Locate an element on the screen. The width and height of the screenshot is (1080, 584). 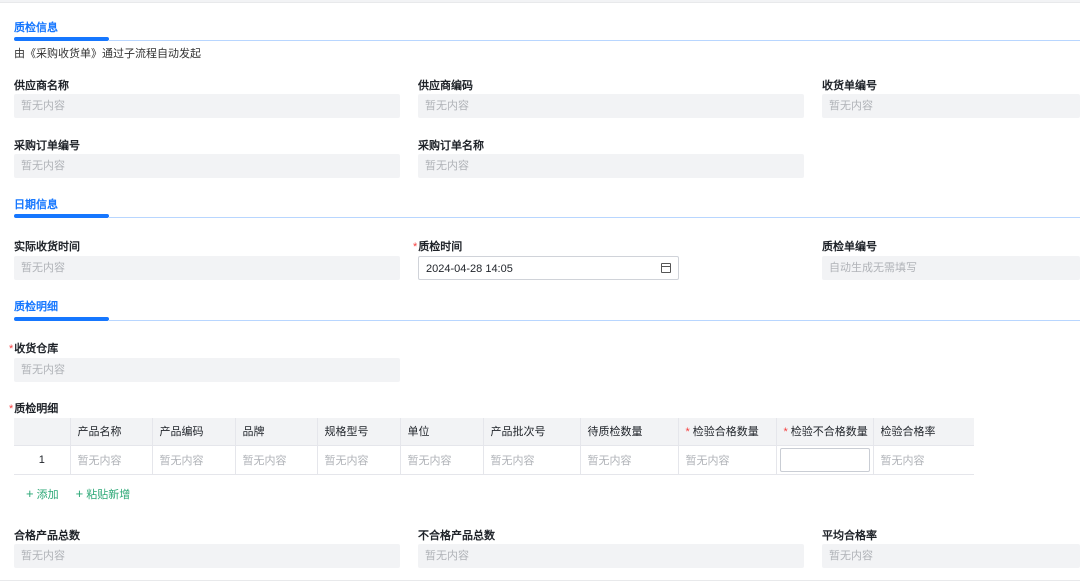
column-header-product-code: 产品编码 is located at coordinates (193, 432).